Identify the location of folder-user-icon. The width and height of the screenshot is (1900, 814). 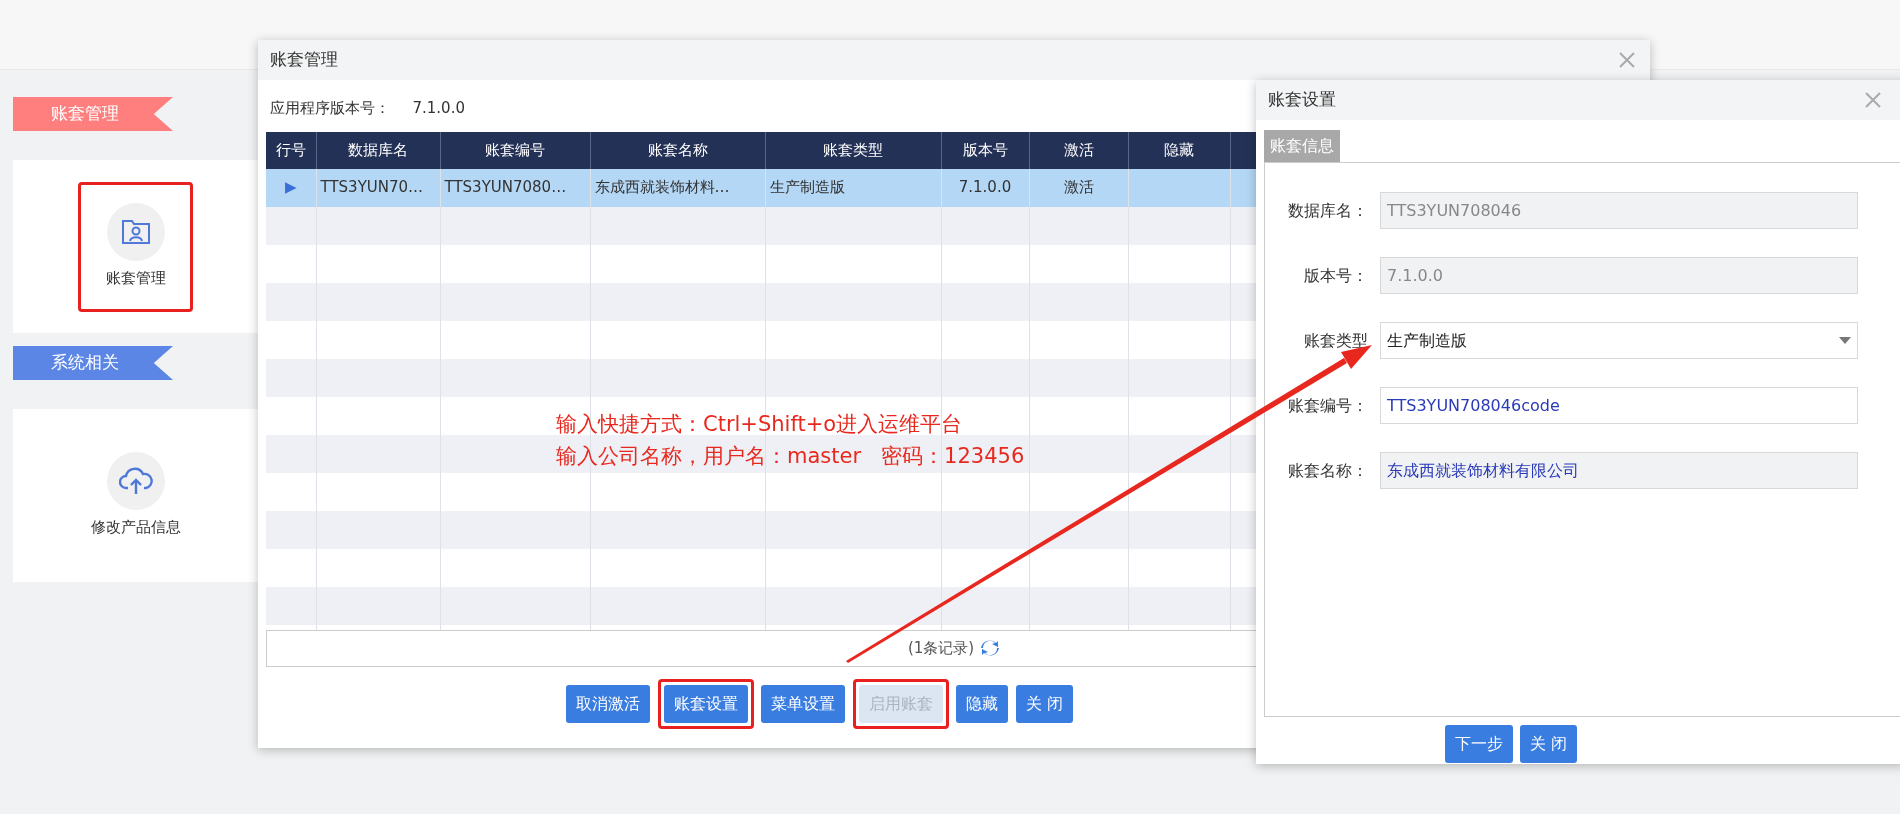
(135, 232).